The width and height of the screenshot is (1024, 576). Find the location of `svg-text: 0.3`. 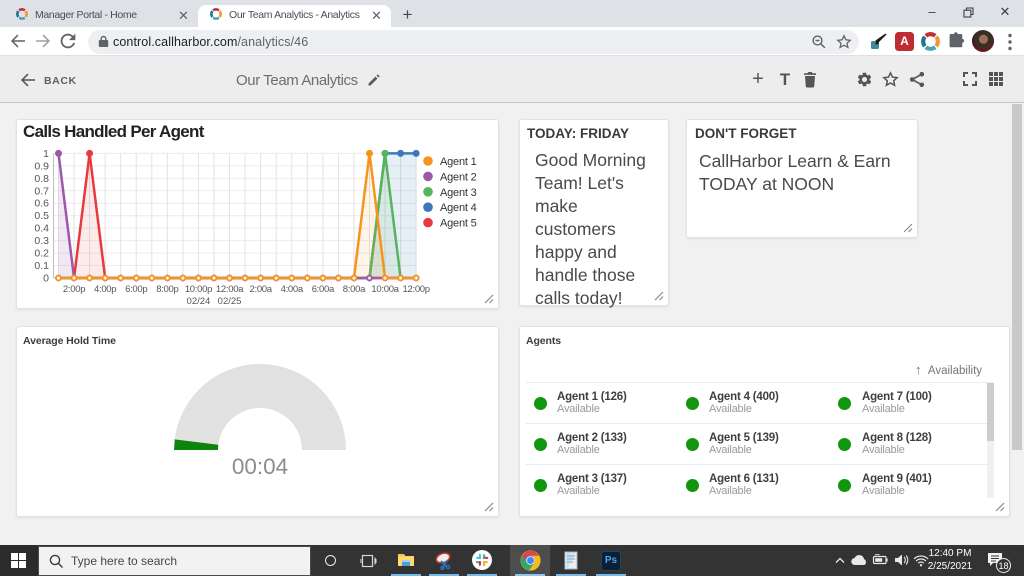

svg-text: 0.3 is located at coordinates (41, 241).